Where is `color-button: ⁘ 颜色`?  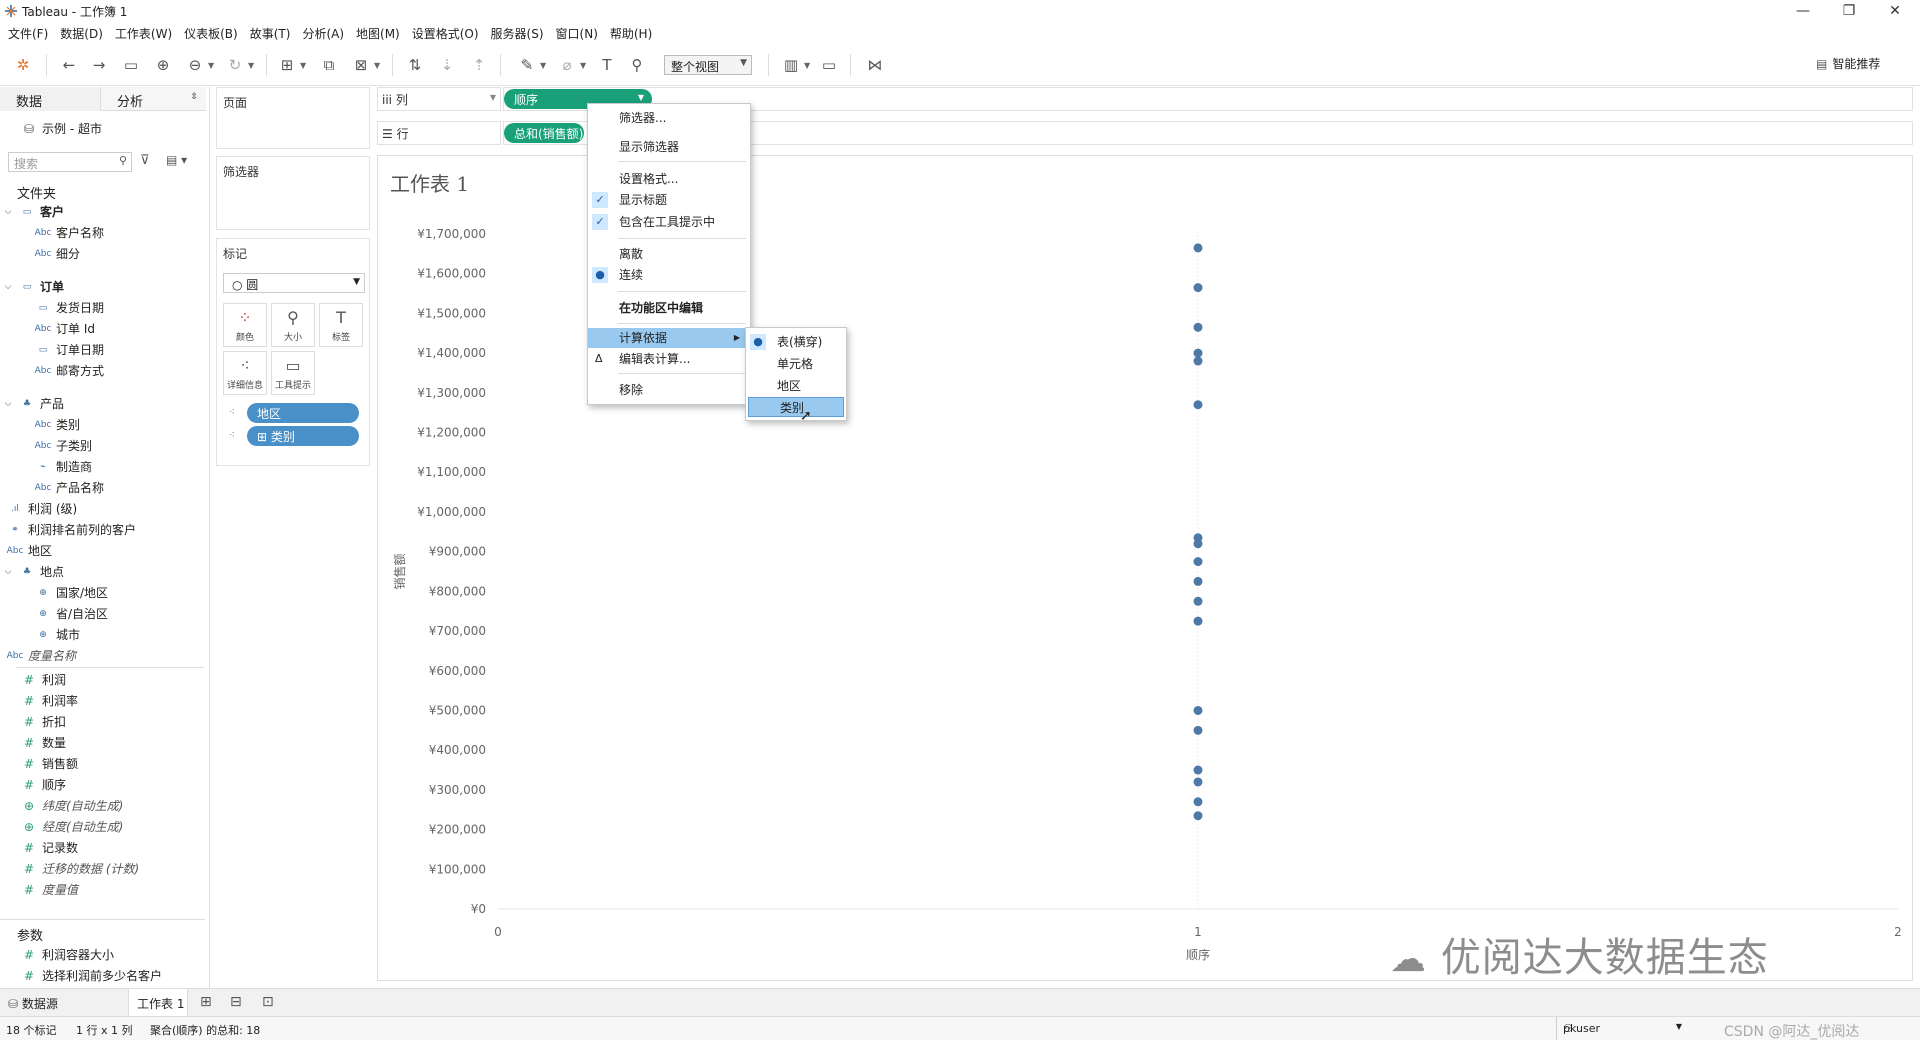
color-button: ⁘ 颜色 is located at coordinates (245, 325).